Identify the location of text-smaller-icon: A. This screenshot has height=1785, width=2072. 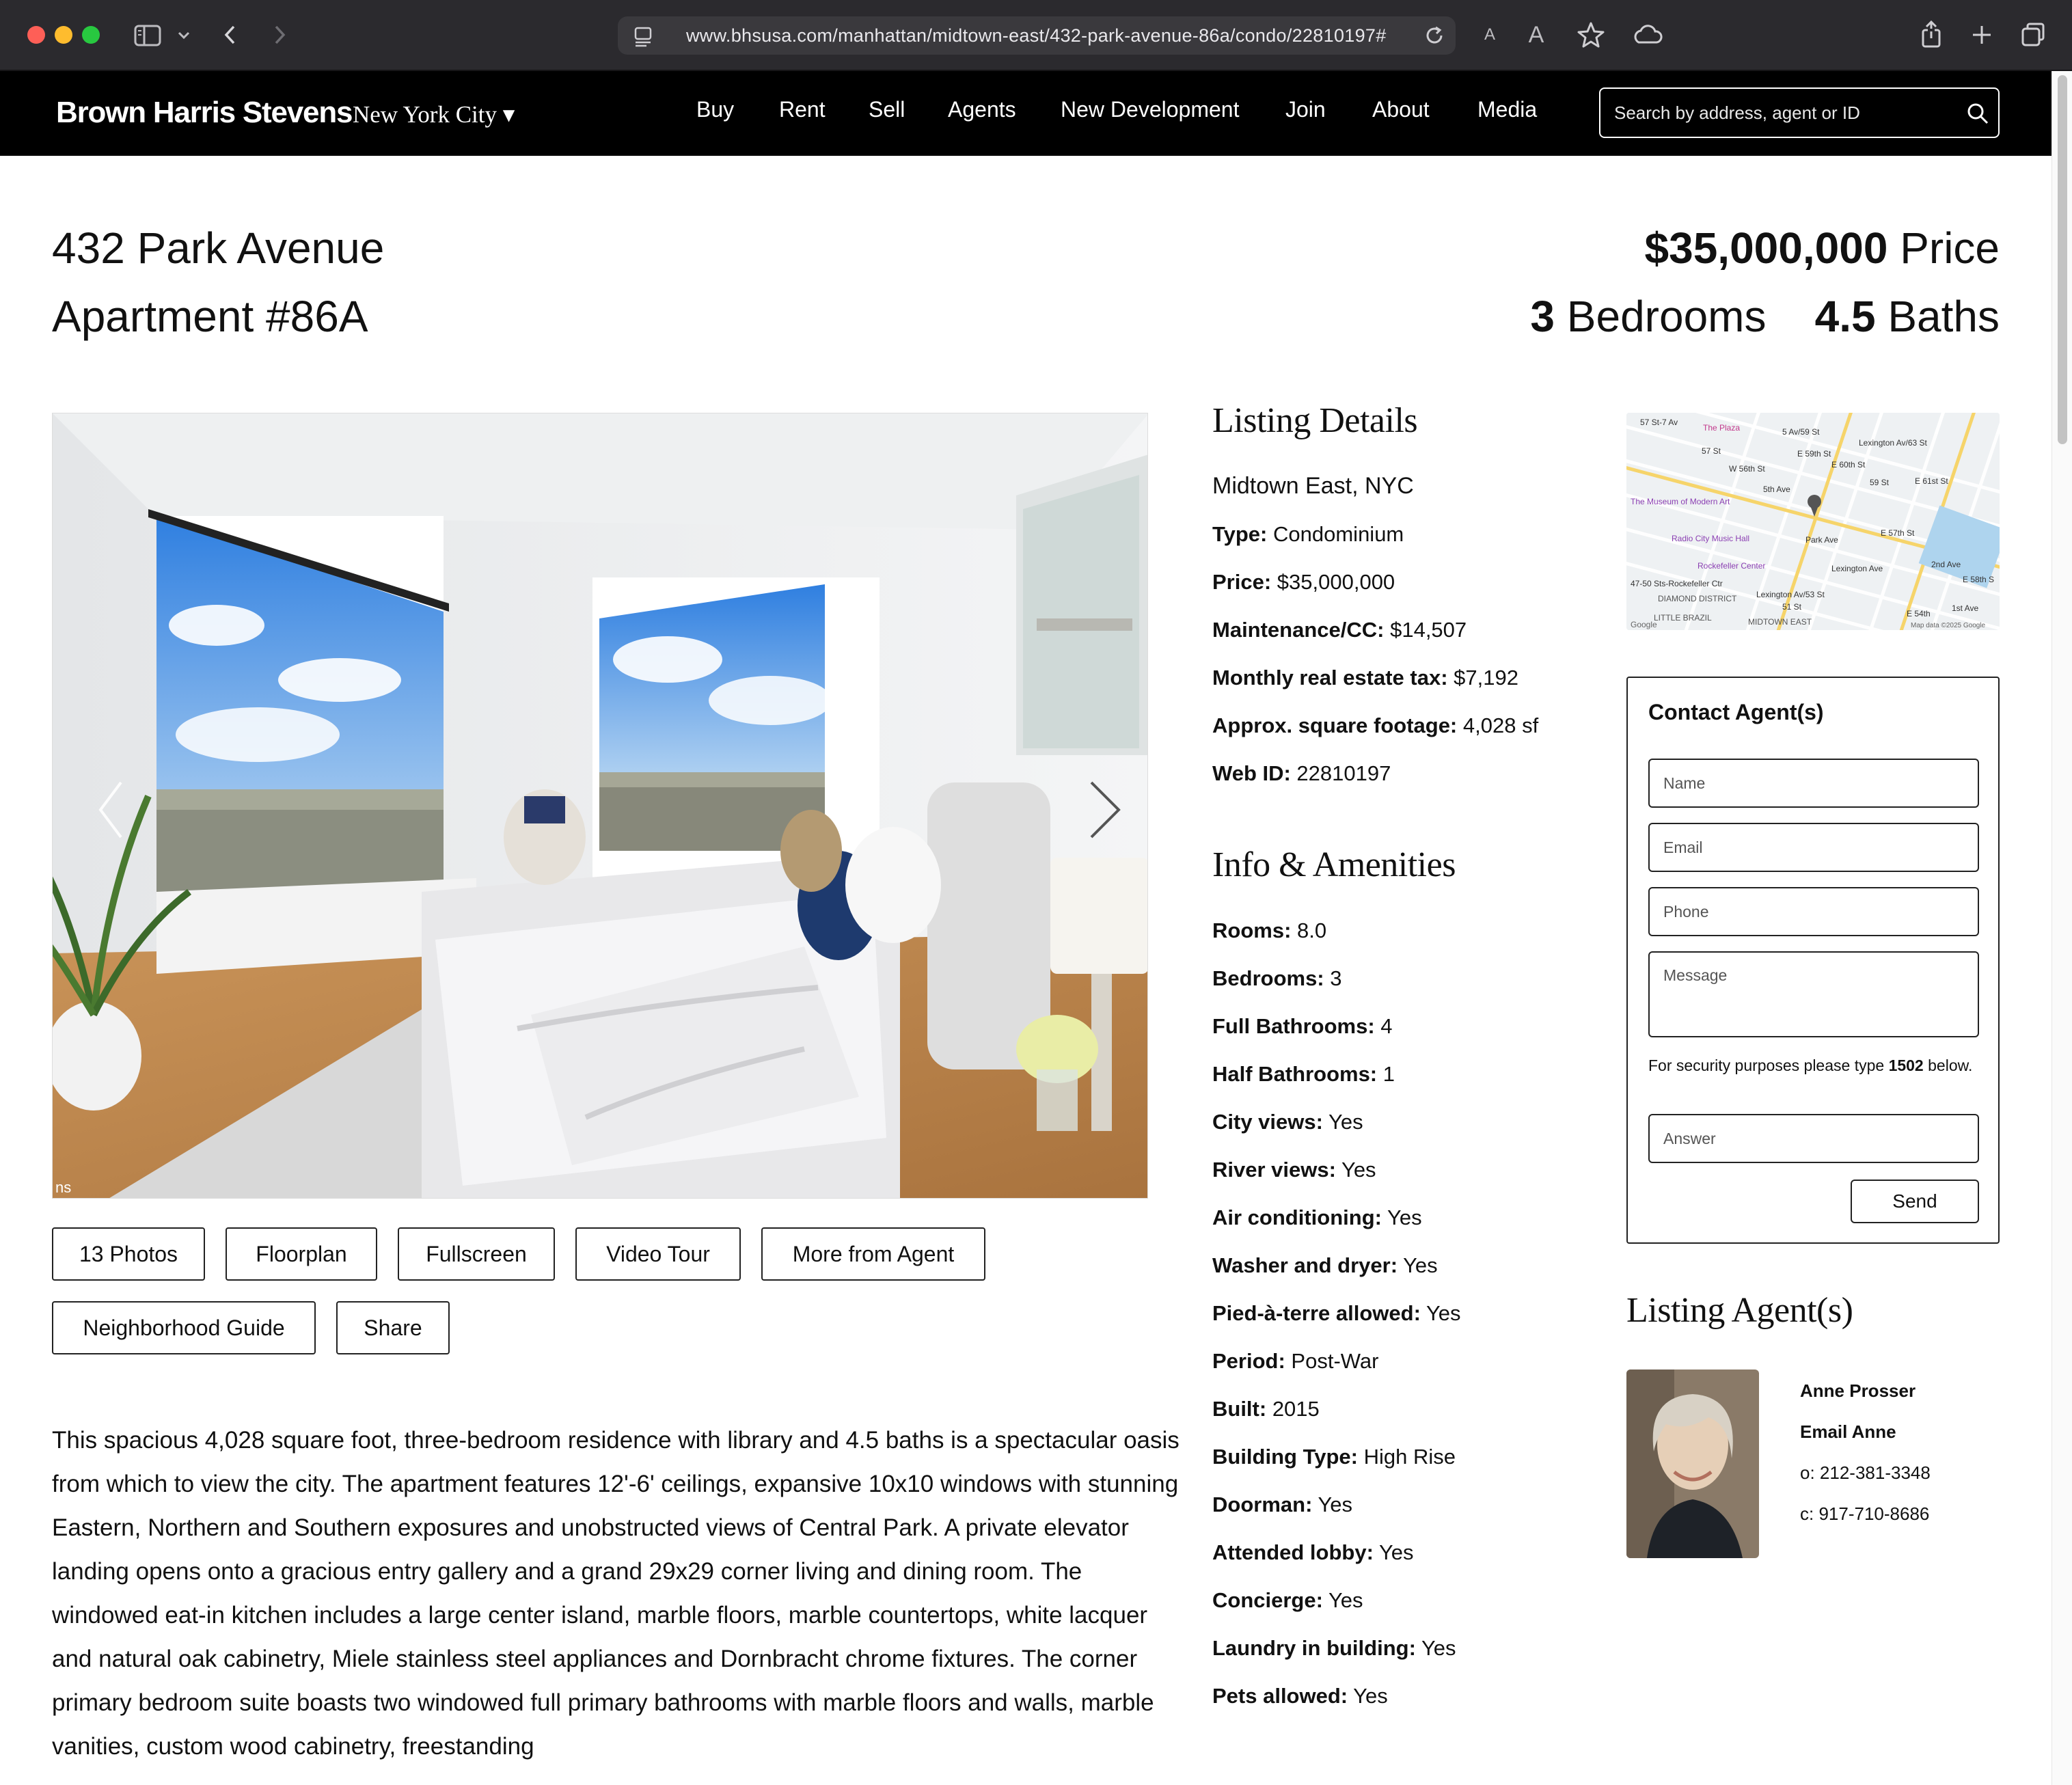
(1489, 35).